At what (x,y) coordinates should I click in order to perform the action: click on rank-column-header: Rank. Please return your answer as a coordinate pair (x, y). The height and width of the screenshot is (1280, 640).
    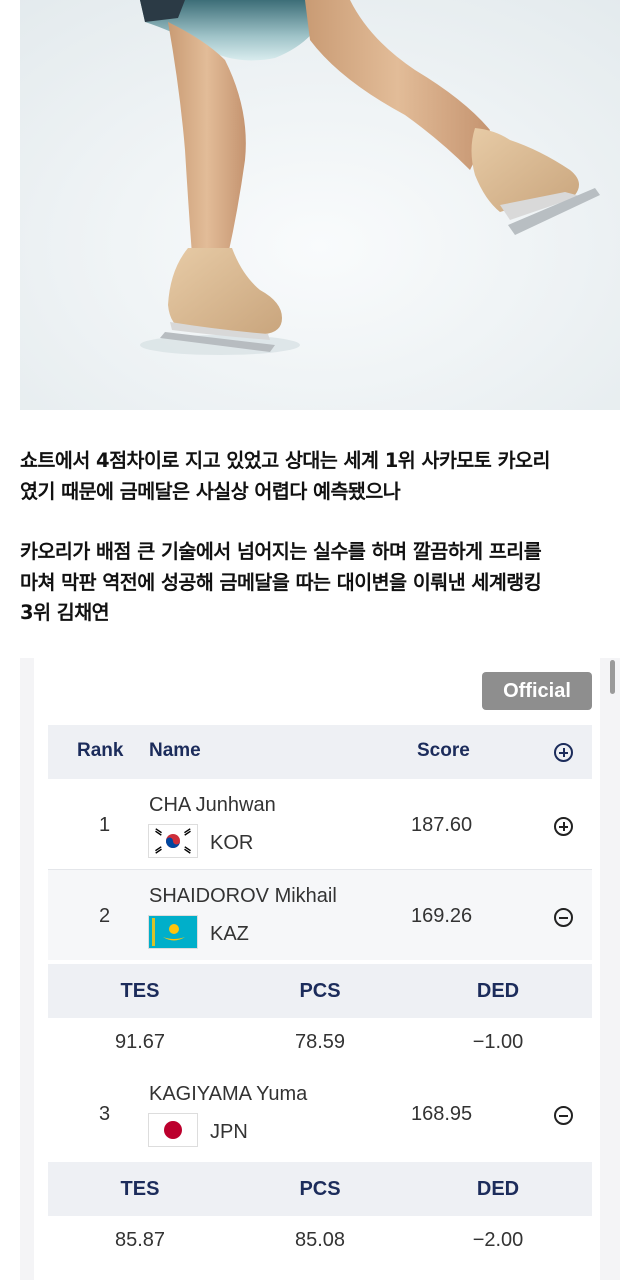
    Looking at the image, I should click on (100, 750).